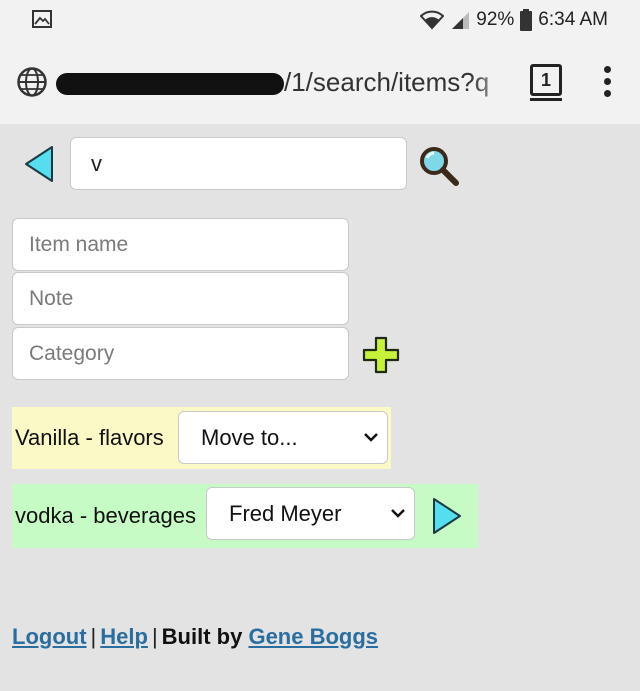  I want to click on category-input, so click(180, 353).